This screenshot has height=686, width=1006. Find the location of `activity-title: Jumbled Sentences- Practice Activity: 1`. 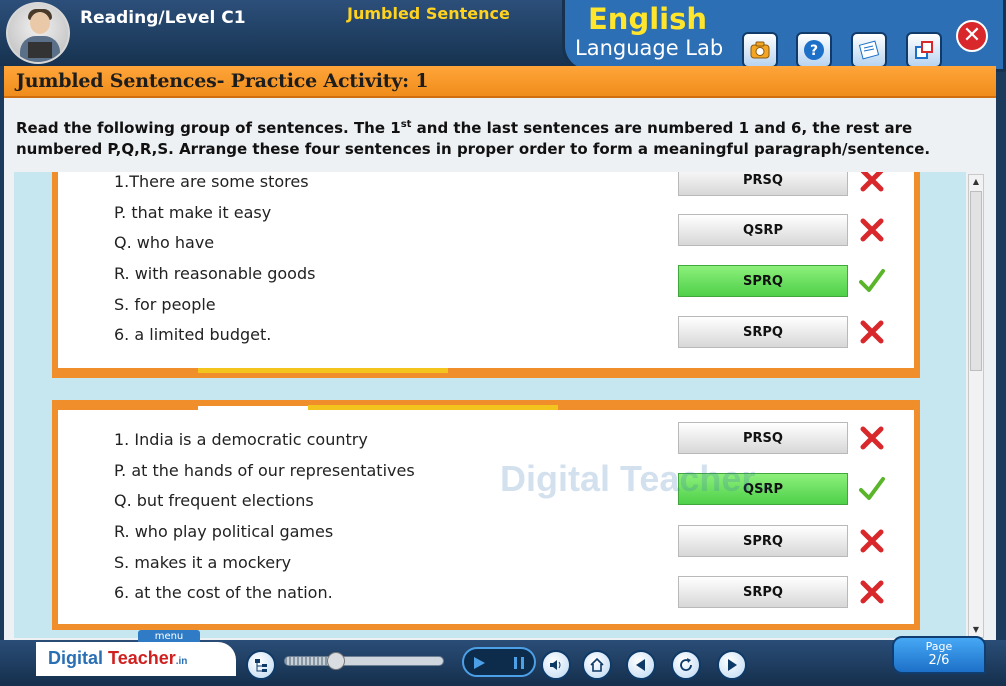

activity-title: Jumbled Sentences- Practice Activity: 1 is located at coordinates (222, 81).